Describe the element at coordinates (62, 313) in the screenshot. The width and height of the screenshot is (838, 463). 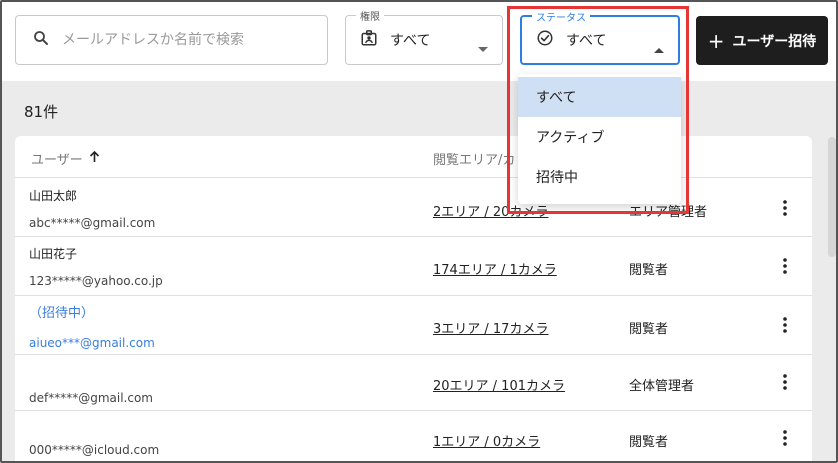
I see `invited-status-label: （招待中）` at that location.